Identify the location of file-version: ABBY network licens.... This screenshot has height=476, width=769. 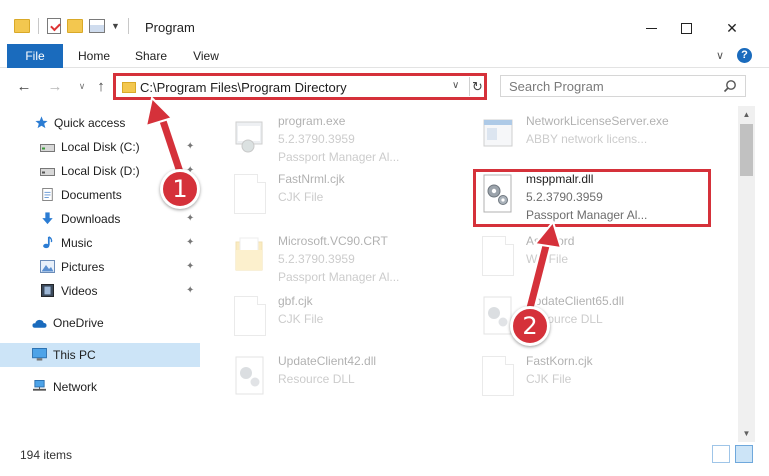
(587, 139).